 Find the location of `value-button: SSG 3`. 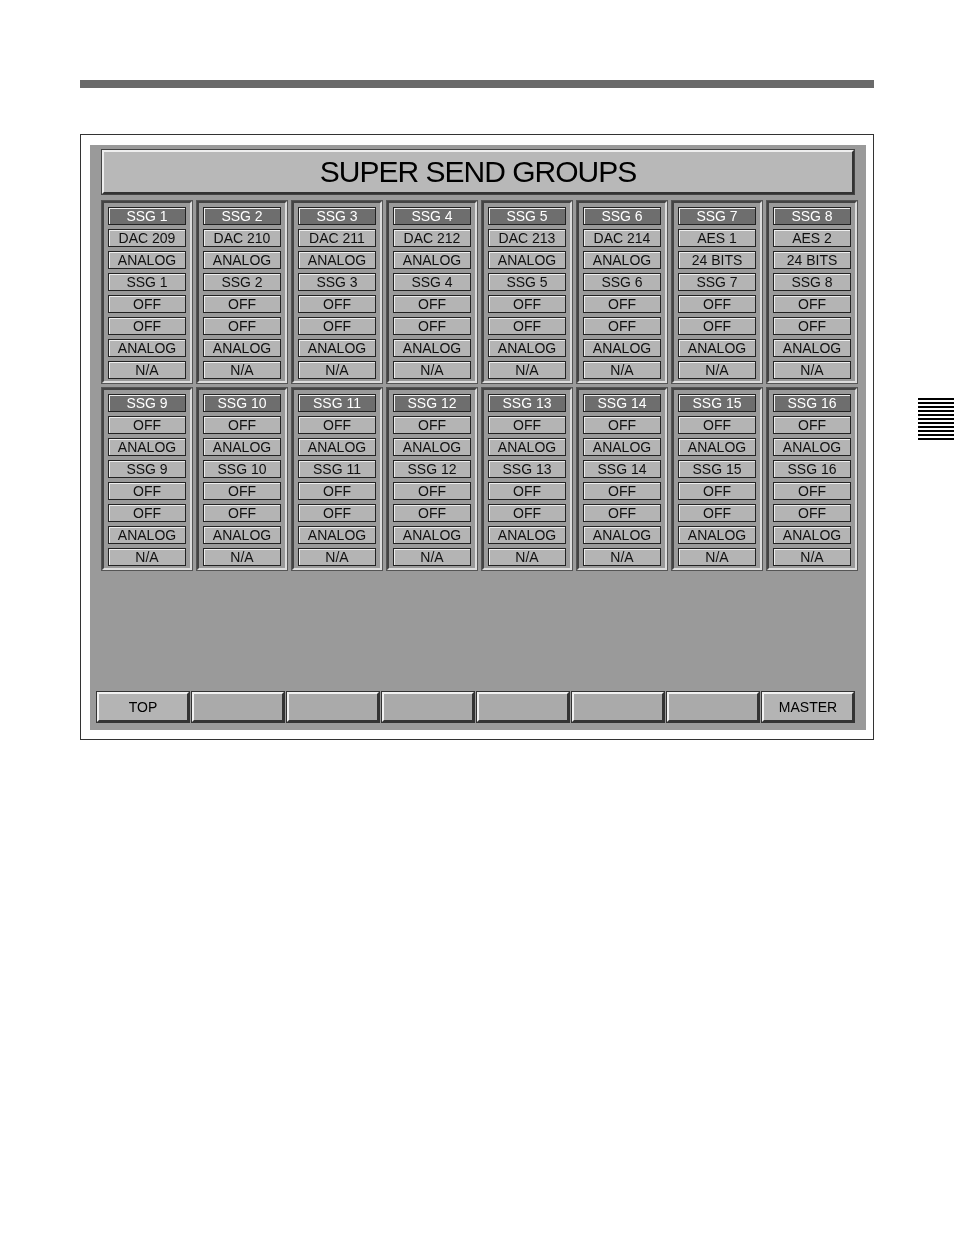

value-button: SSG 3 is located at coordinates (337, 282).